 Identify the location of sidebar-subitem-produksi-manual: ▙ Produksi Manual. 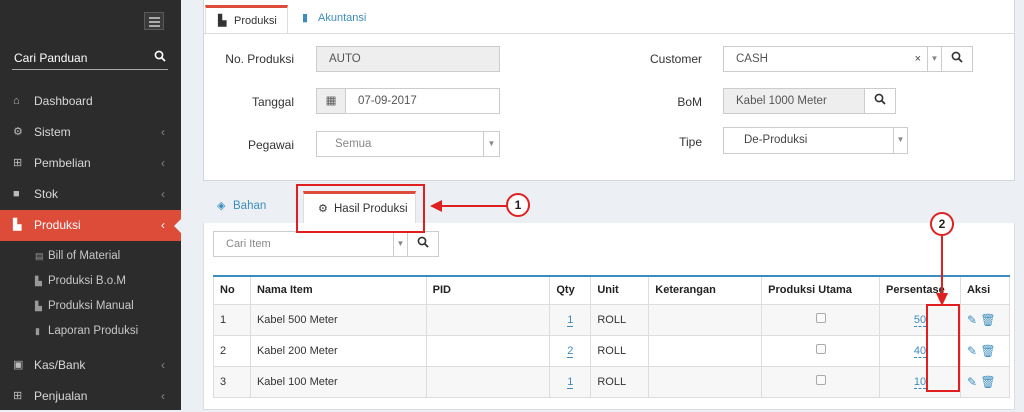
(90, 306).